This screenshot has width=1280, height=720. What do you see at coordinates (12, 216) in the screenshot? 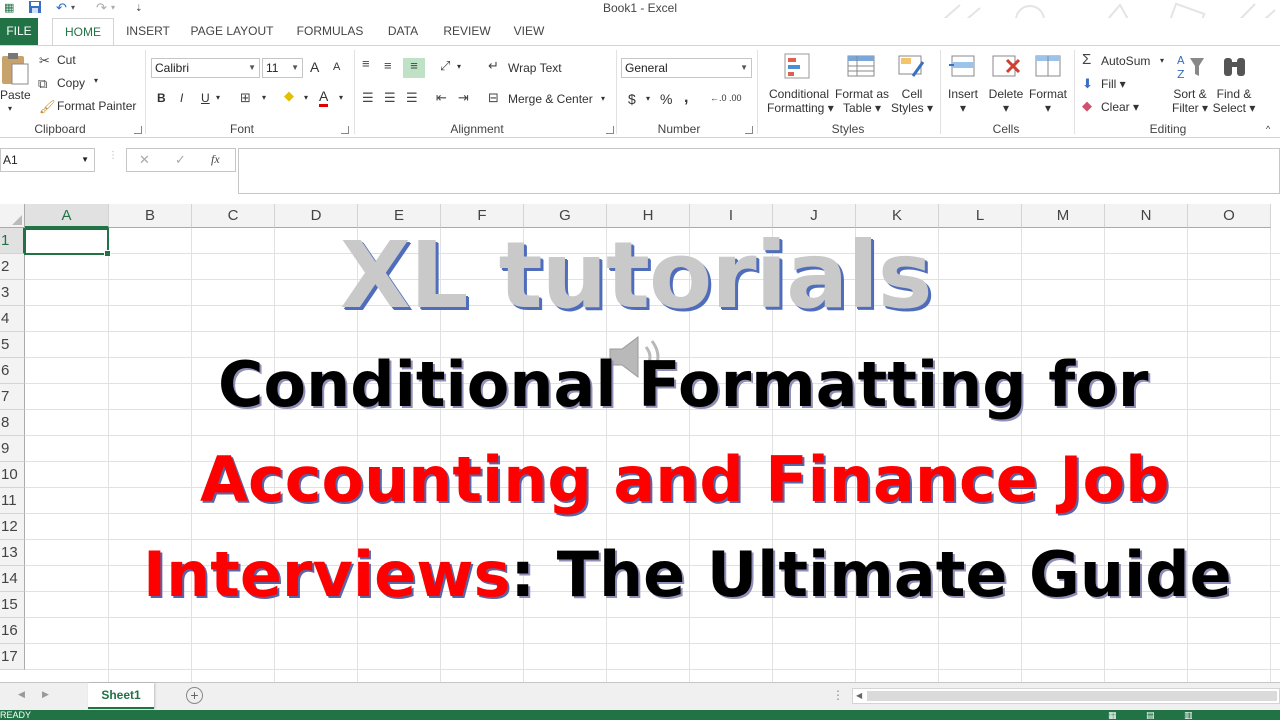
I see `select-all-corner` at bounding box center [12, 216].